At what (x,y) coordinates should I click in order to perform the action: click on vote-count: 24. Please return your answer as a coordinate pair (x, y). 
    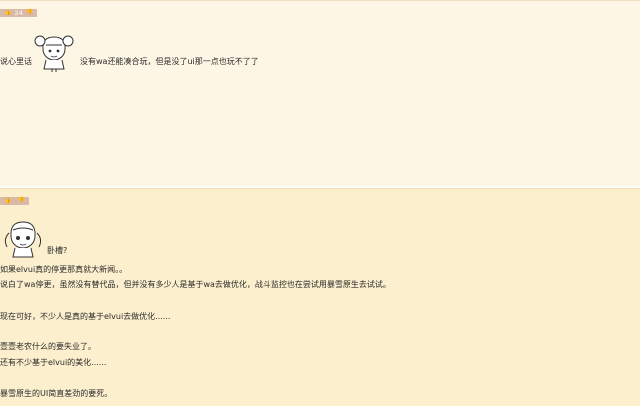
    Looking at the image, I should click on (18, 13).